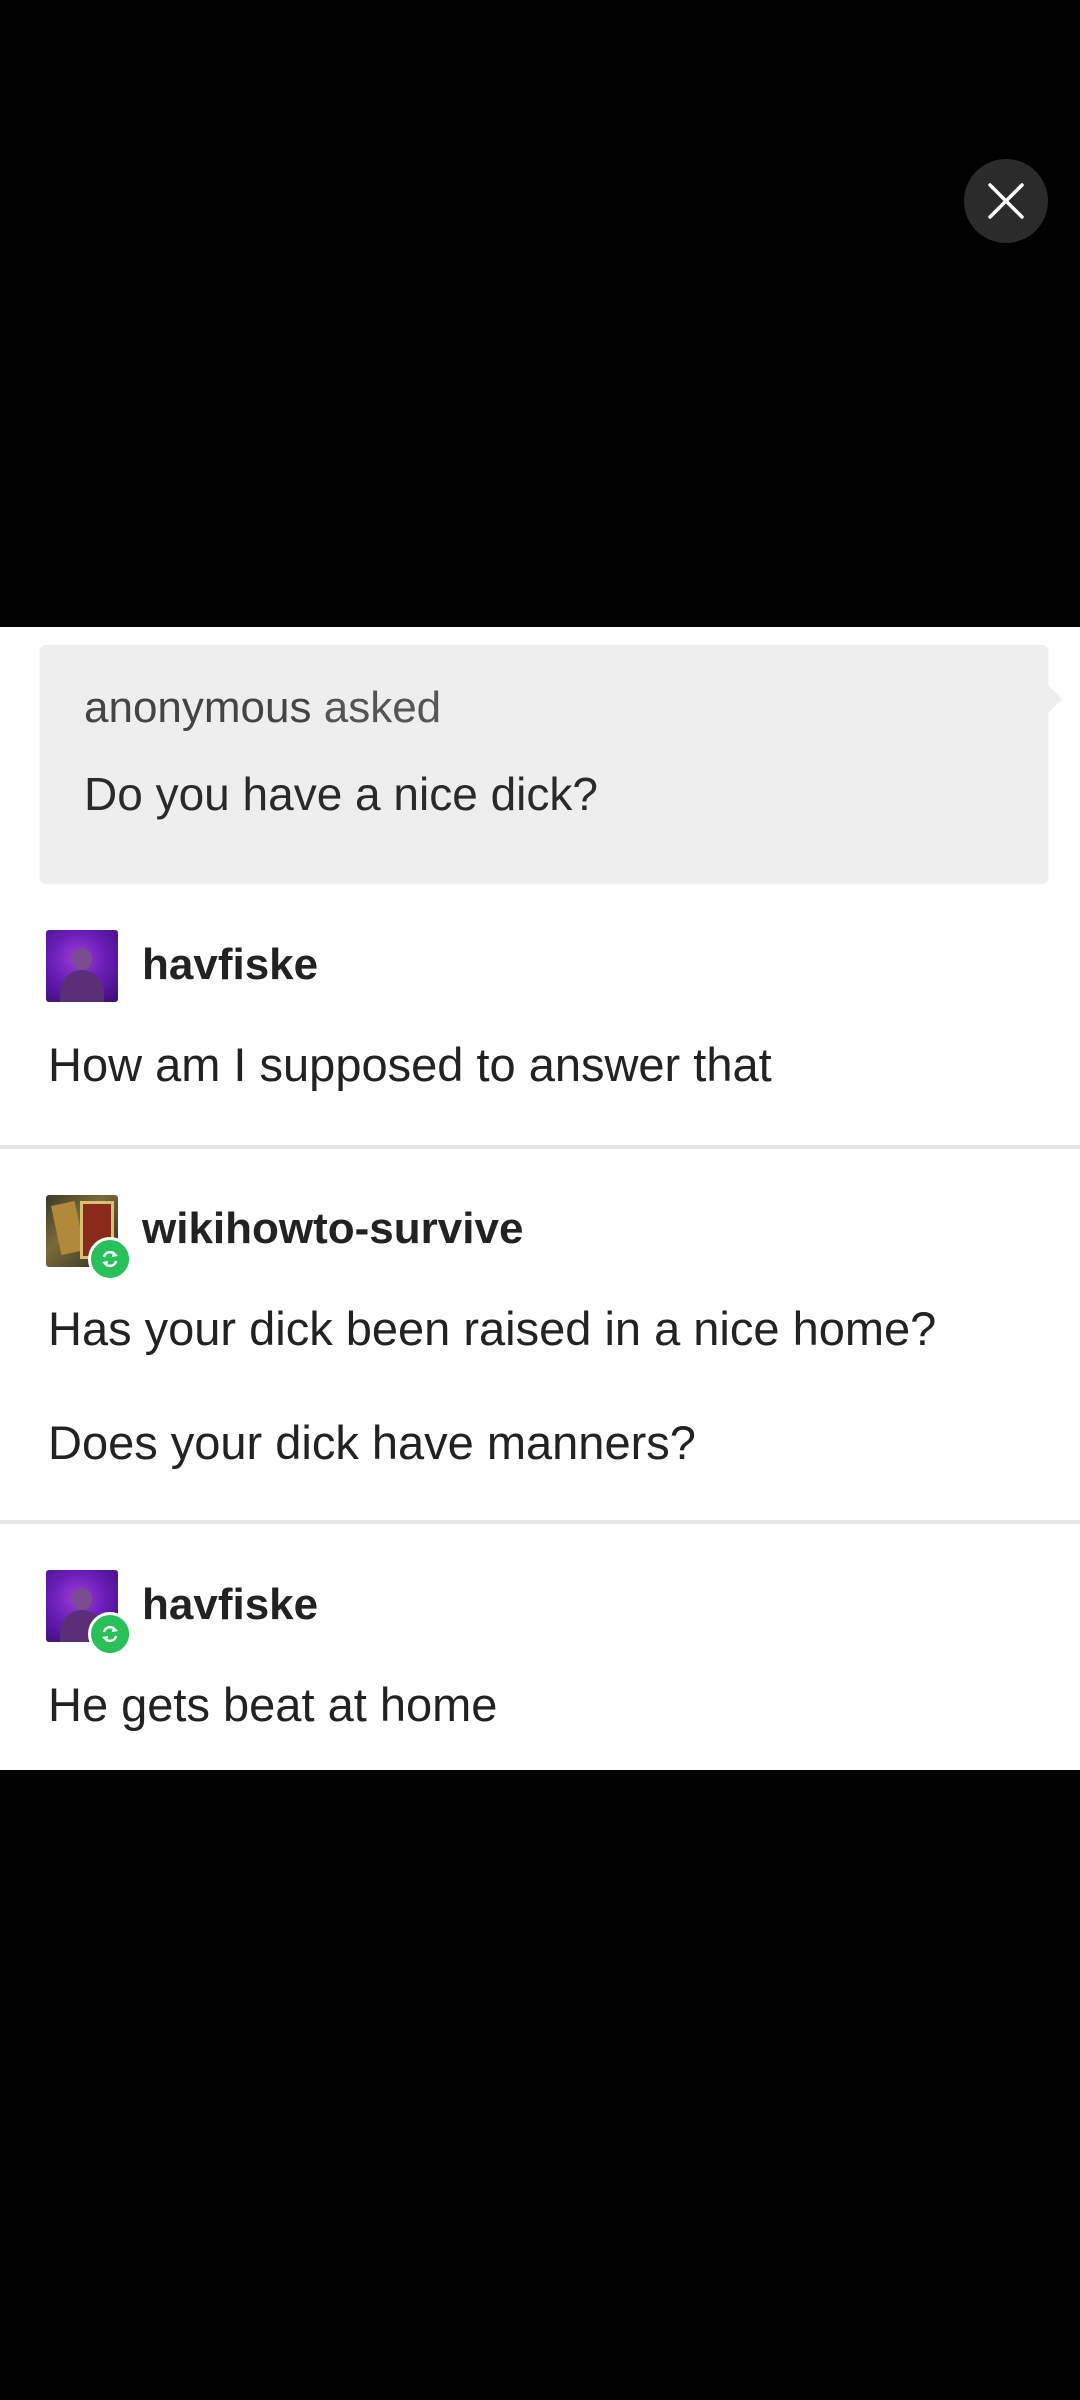 The height and width of the screenshot is (2400, 1080). I want to click on close-button, so click(1006, 201).